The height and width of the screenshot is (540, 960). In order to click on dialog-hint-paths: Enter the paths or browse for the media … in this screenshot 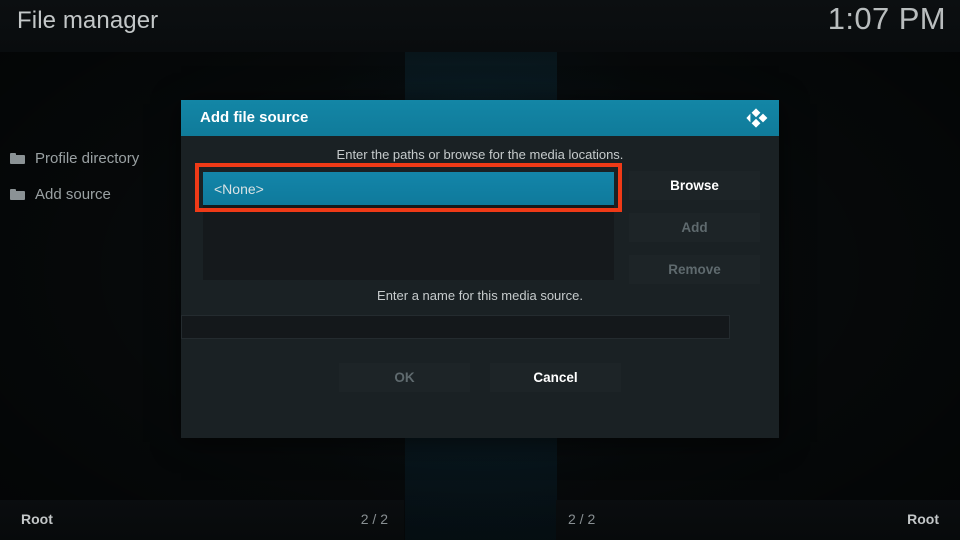, I will do `click(480, 154)`.